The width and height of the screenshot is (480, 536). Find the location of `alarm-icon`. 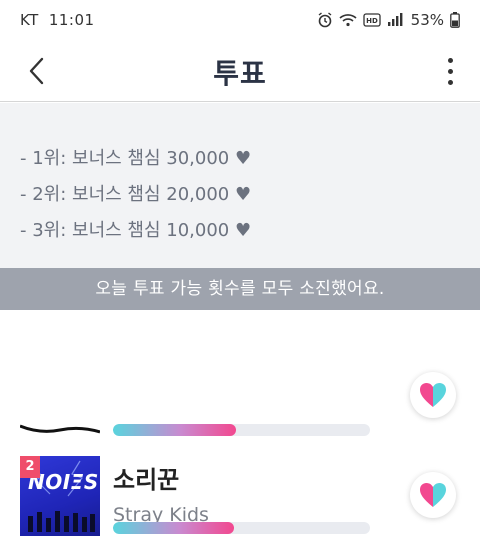

alarm-icon is located at coordinates (325, 20).